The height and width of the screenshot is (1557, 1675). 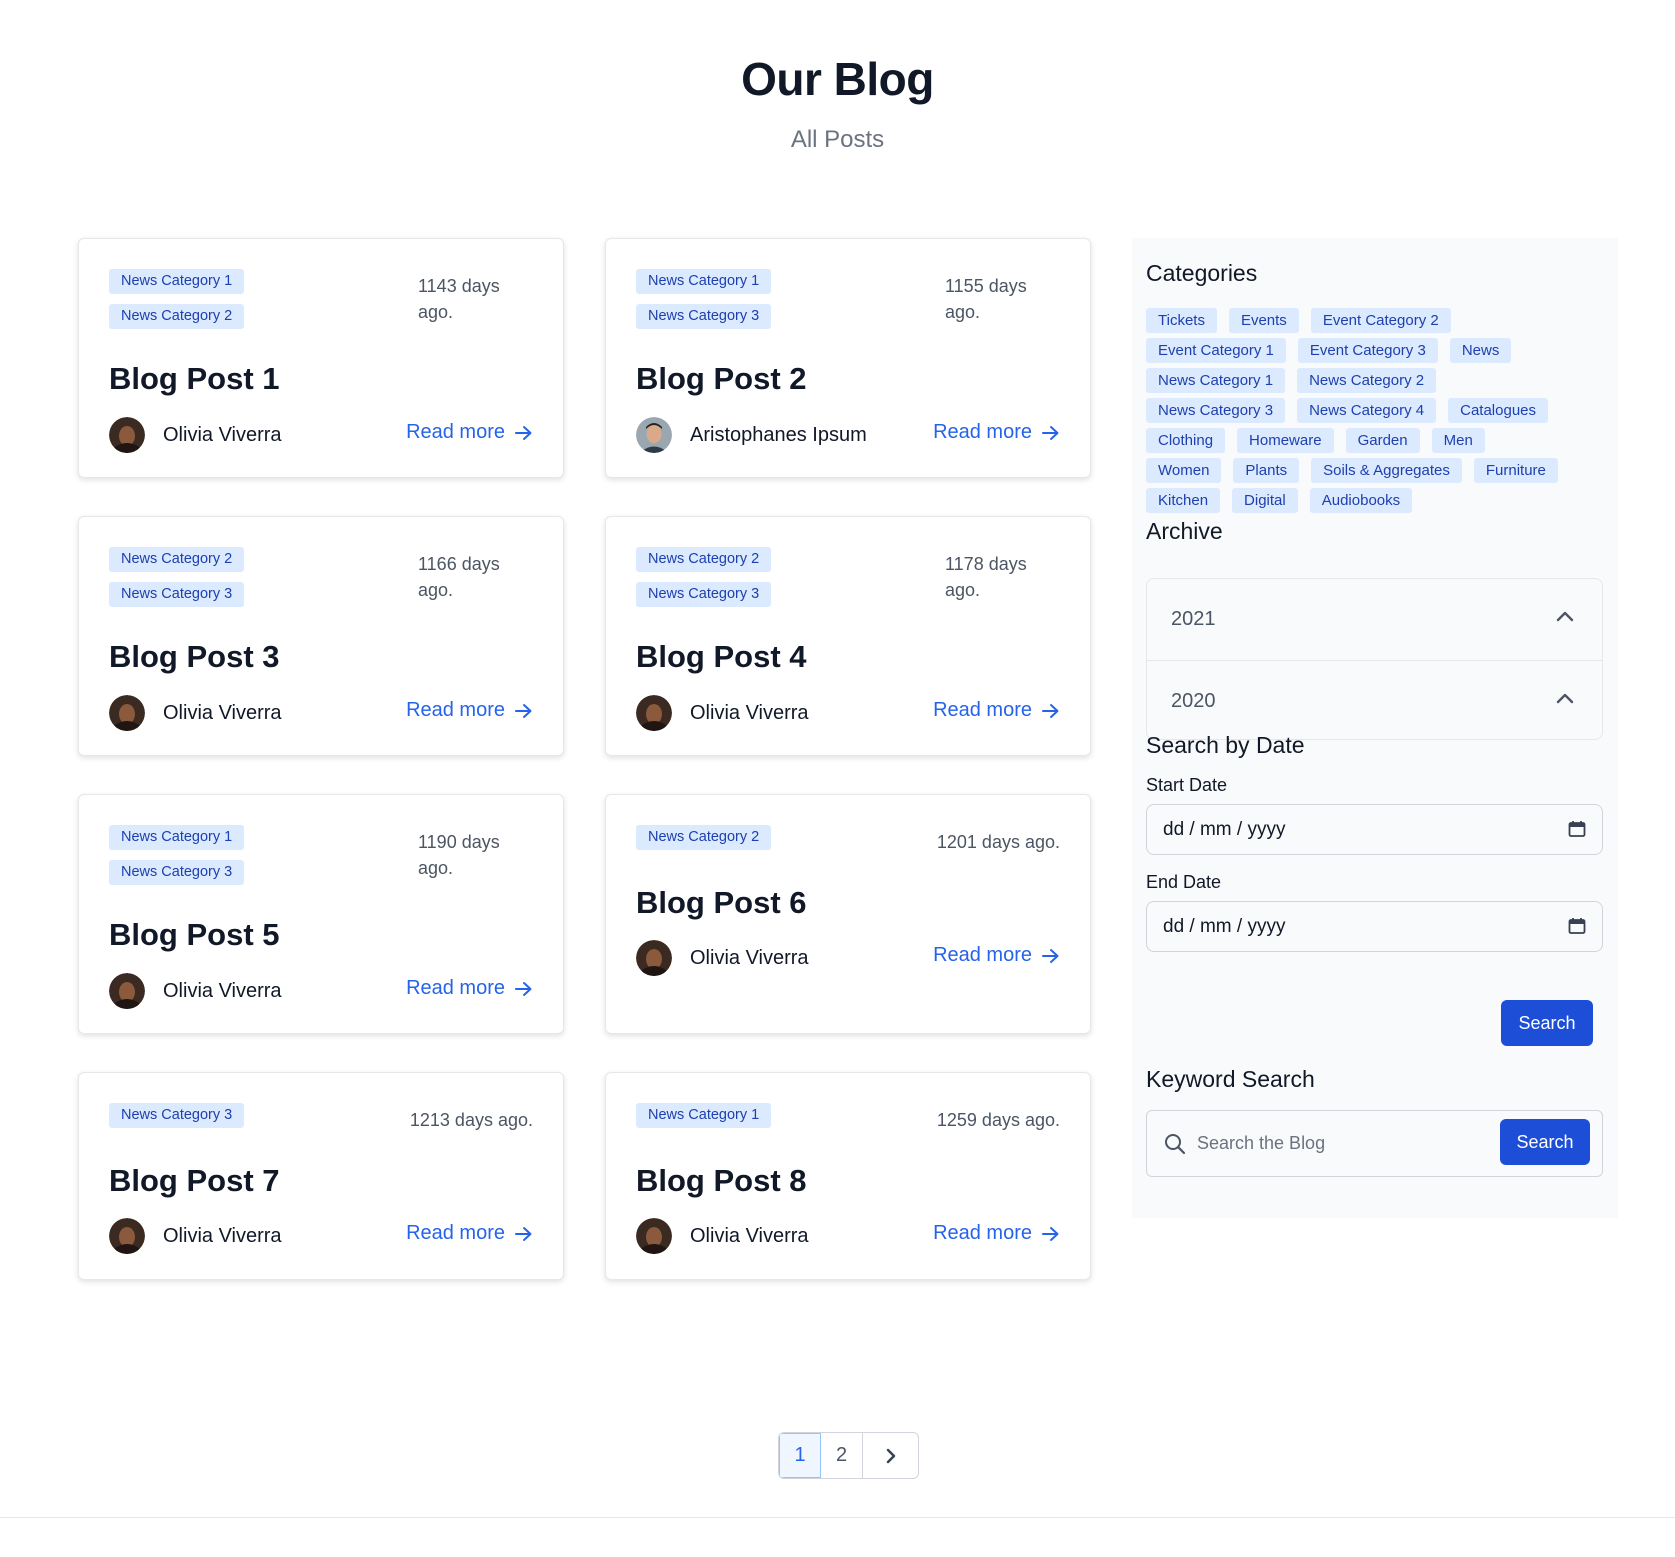 I want to click on category-tag: Event Category 1, so click(x=1216, y=350).